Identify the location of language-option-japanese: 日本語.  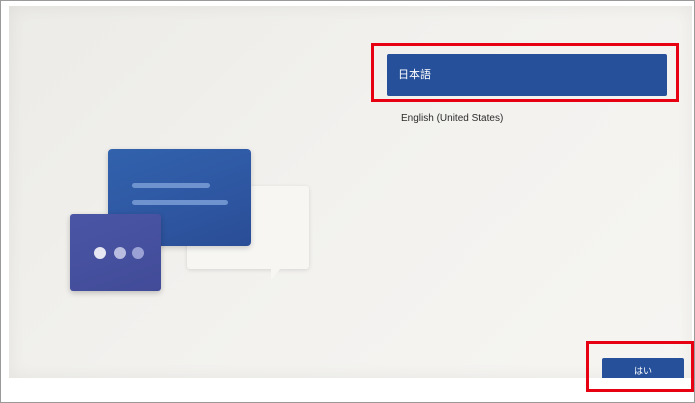
(527, 75).